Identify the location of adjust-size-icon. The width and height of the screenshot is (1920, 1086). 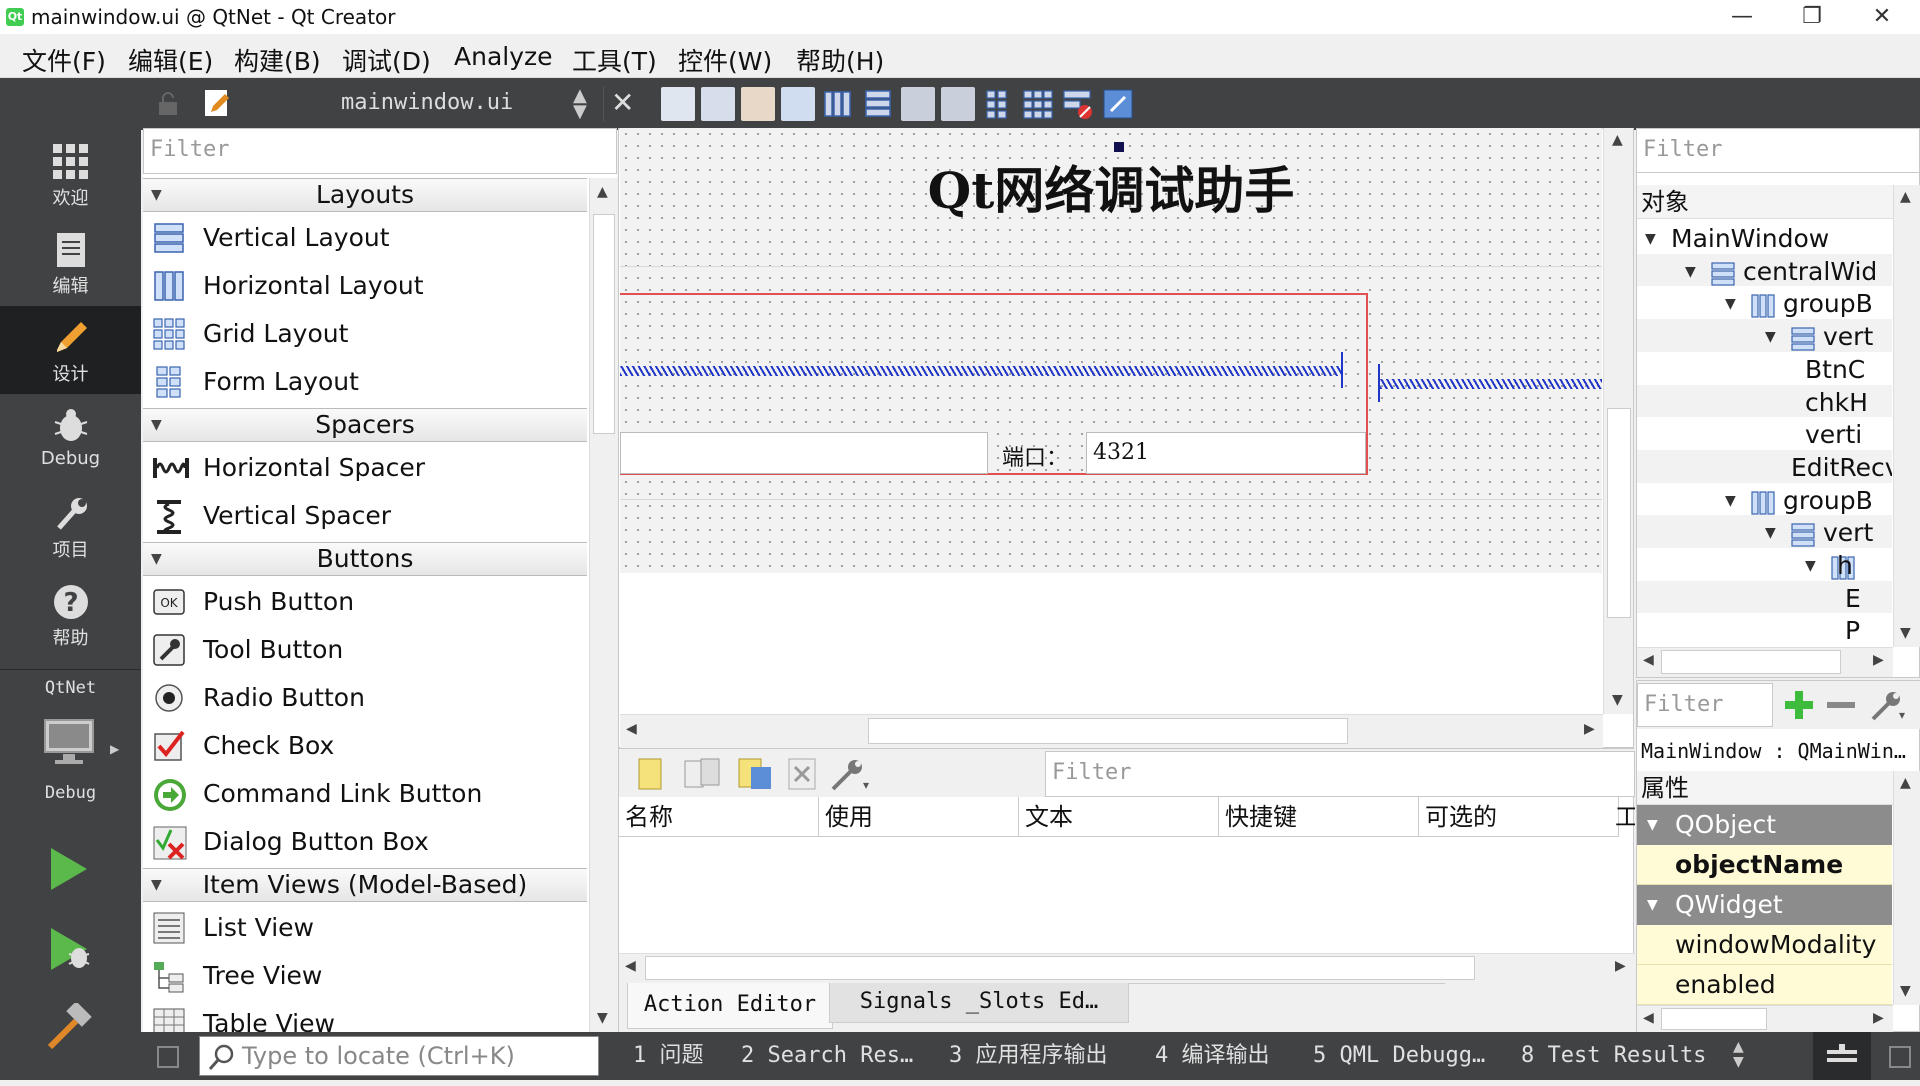
(1118, 104).